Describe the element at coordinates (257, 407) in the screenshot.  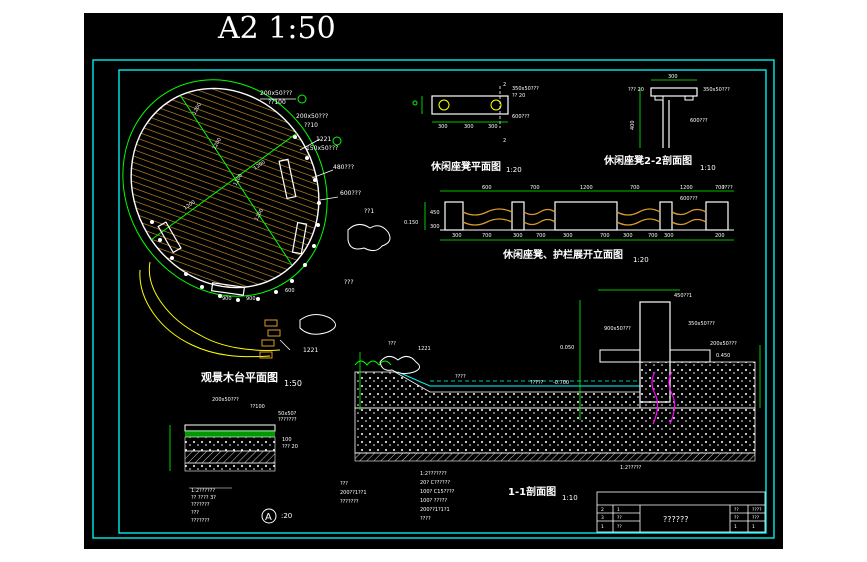
I see `note: ??100` at that location.